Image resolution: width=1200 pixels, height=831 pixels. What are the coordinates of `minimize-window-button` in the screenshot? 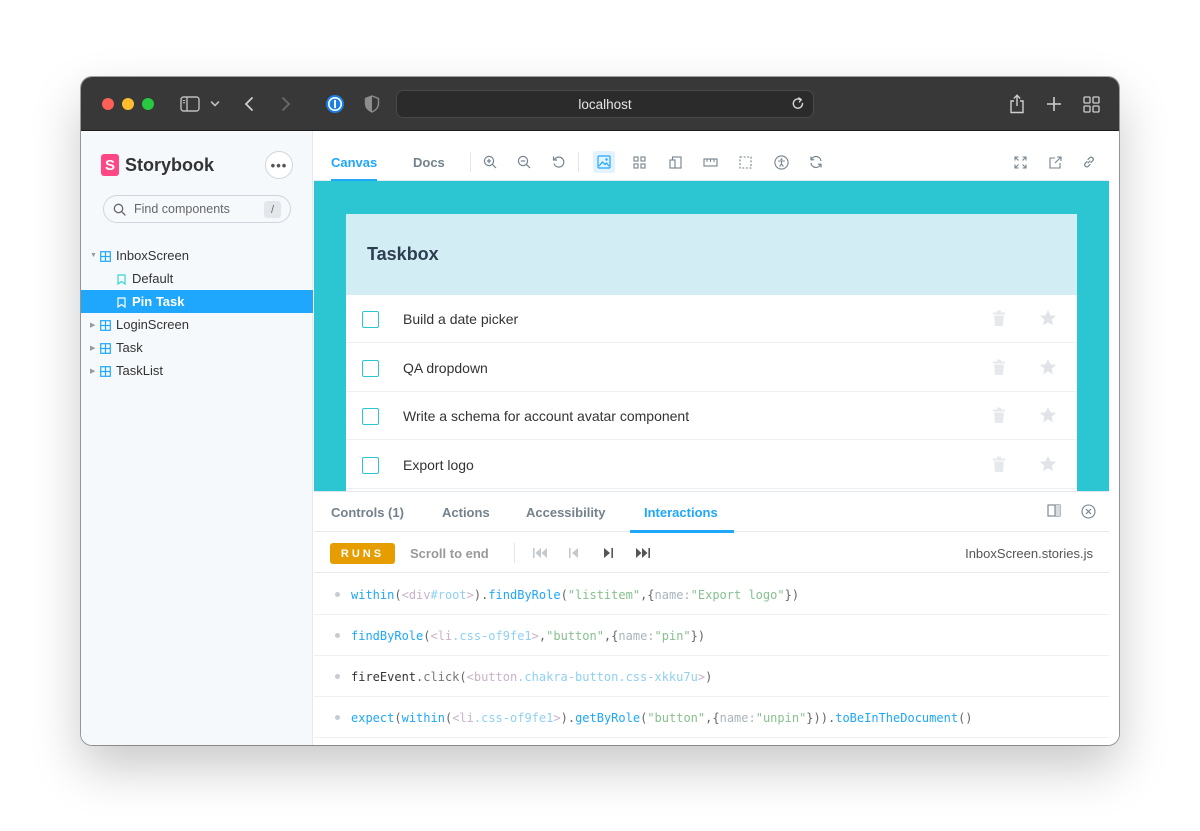 It's located at (128, 104).